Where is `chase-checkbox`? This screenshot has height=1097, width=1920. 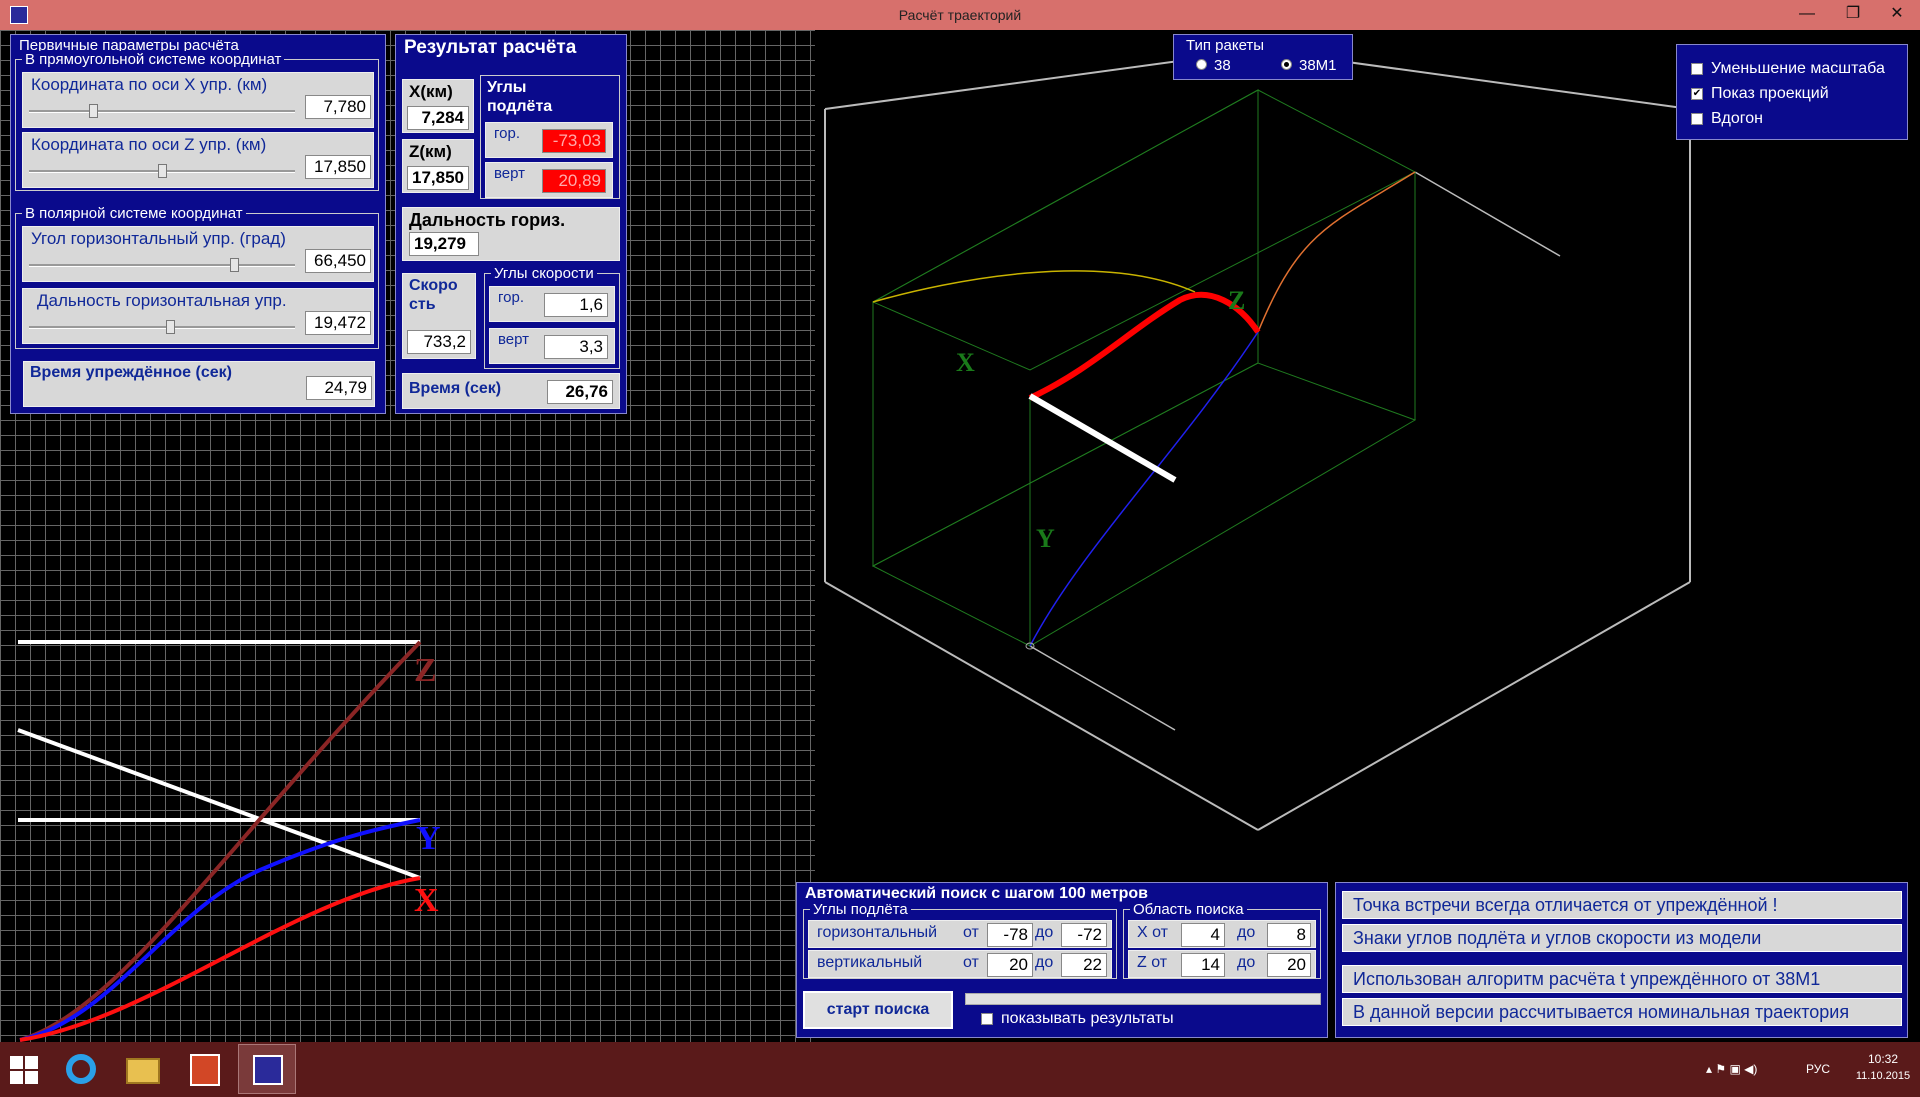 chase-checkbox is located at coordinates (1697, 119).